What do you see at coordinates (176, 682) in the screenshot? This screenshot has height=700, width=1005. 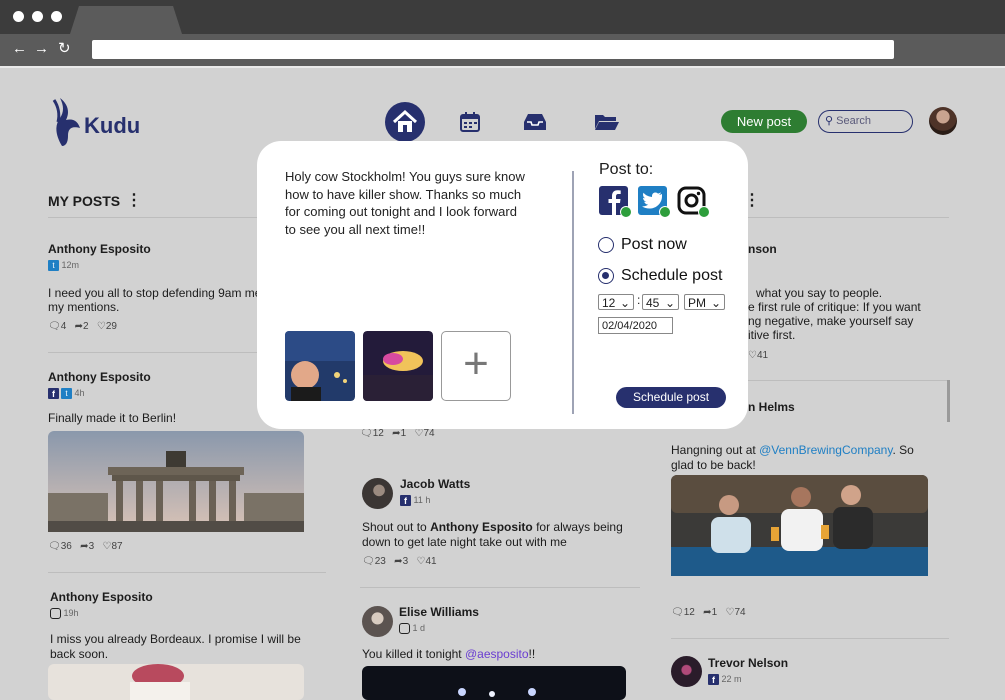 I see `bordeaux-photo` at bounding box center [176, 682].